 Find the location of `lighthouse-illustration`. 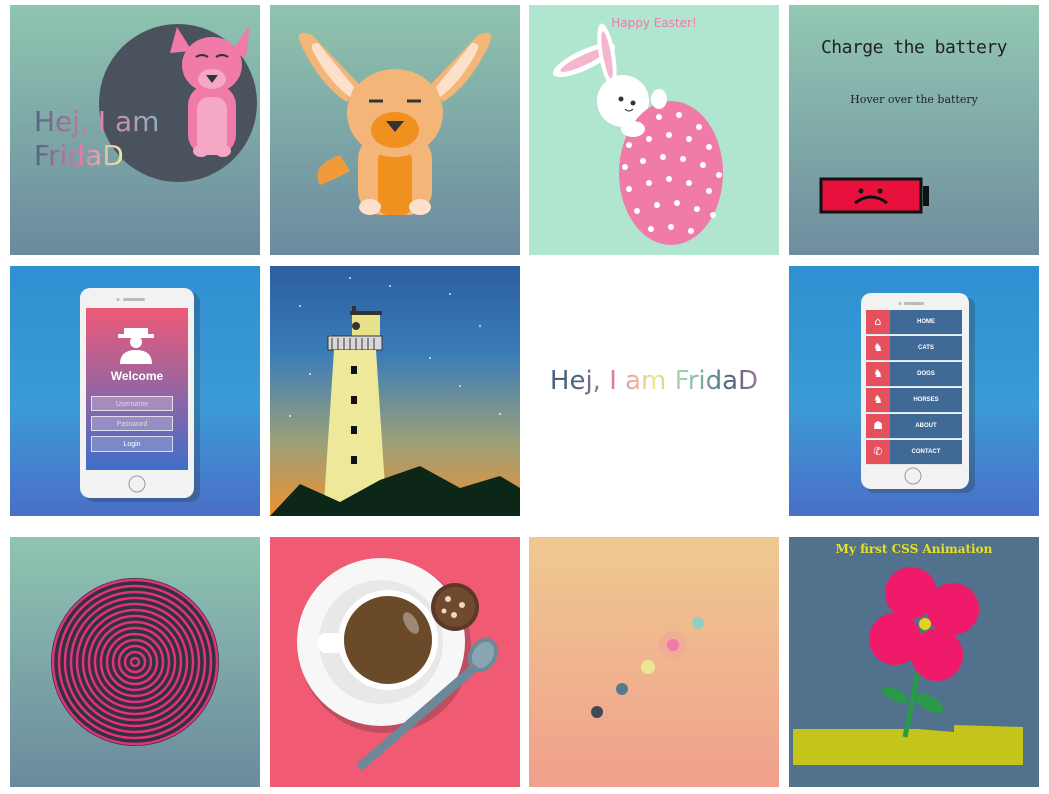

lighthouse-illustration is located at coordinates (395, 396).